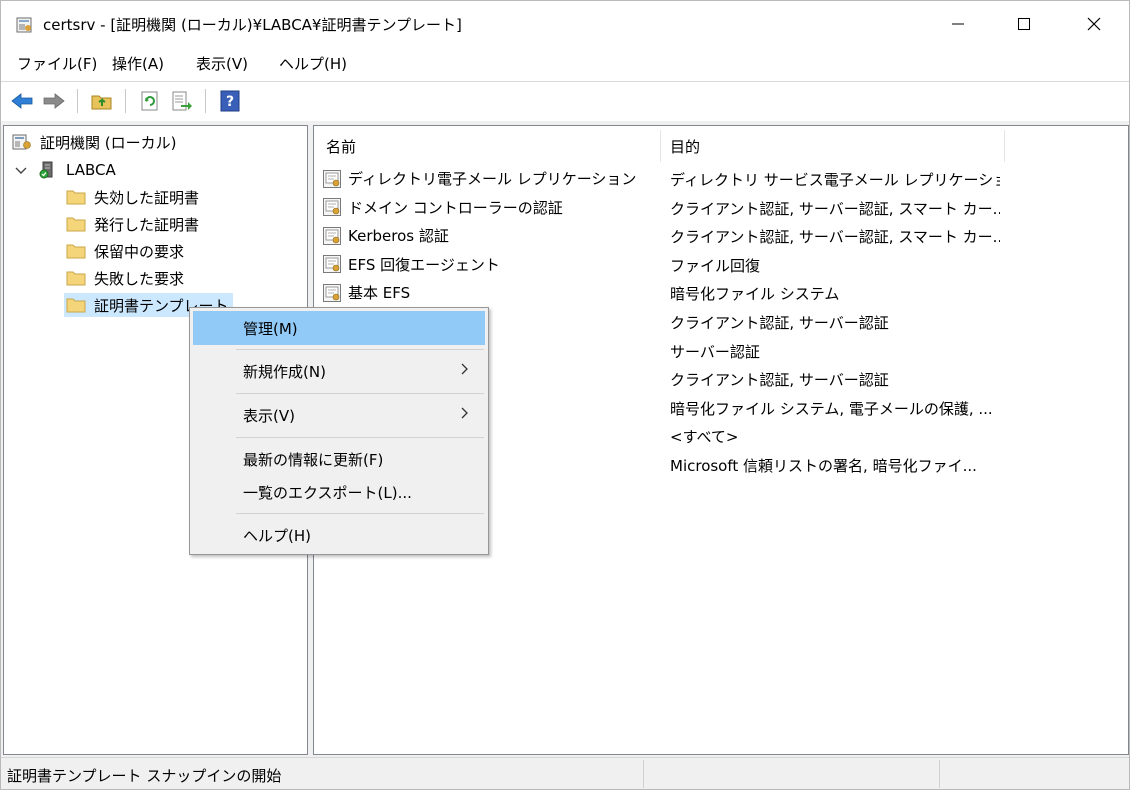  I want to click on tree-item-label: 失敗した要求, so click(139, 278).